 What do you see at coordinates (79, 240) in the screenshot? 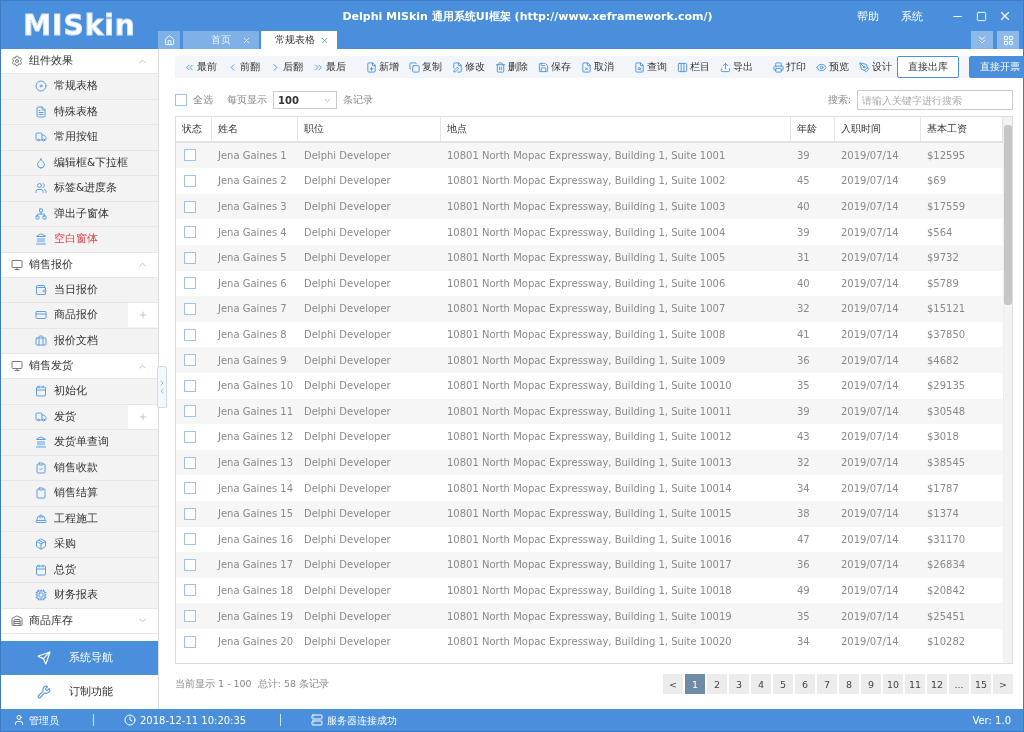
I see `sidebar-item: 空白窗体` at bounding box center [79, 240].